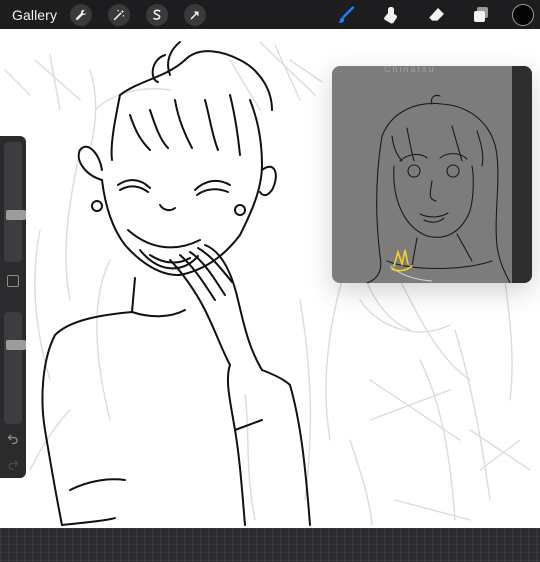 The image size is (540, 562). I want to click on eraser-icon, so click(436, 14).